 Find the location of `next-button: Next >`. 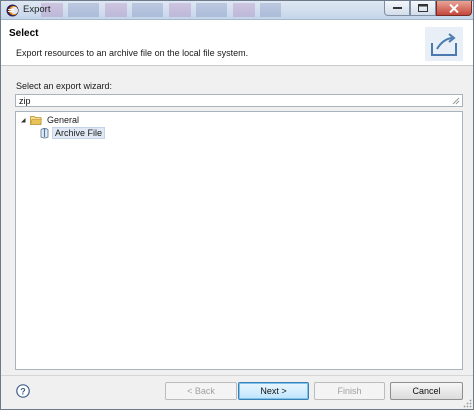

next-button: Next > is located at coordinates (273, 391).